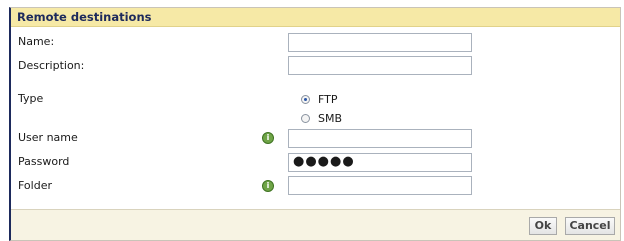  I want to click on folder-info-icon: i, so click(268, 186).